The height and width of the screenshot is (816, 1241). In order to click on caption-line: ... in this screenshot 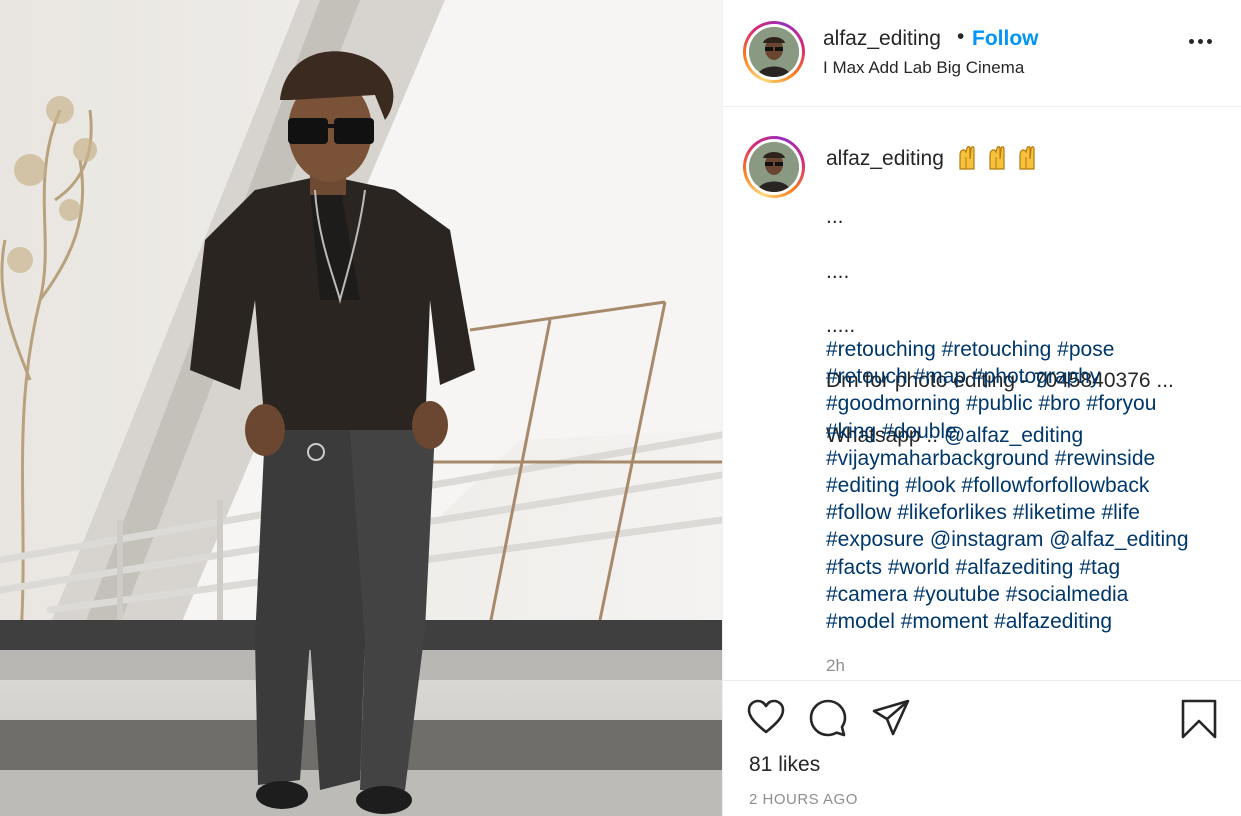, I will do `click(835, 217)`.